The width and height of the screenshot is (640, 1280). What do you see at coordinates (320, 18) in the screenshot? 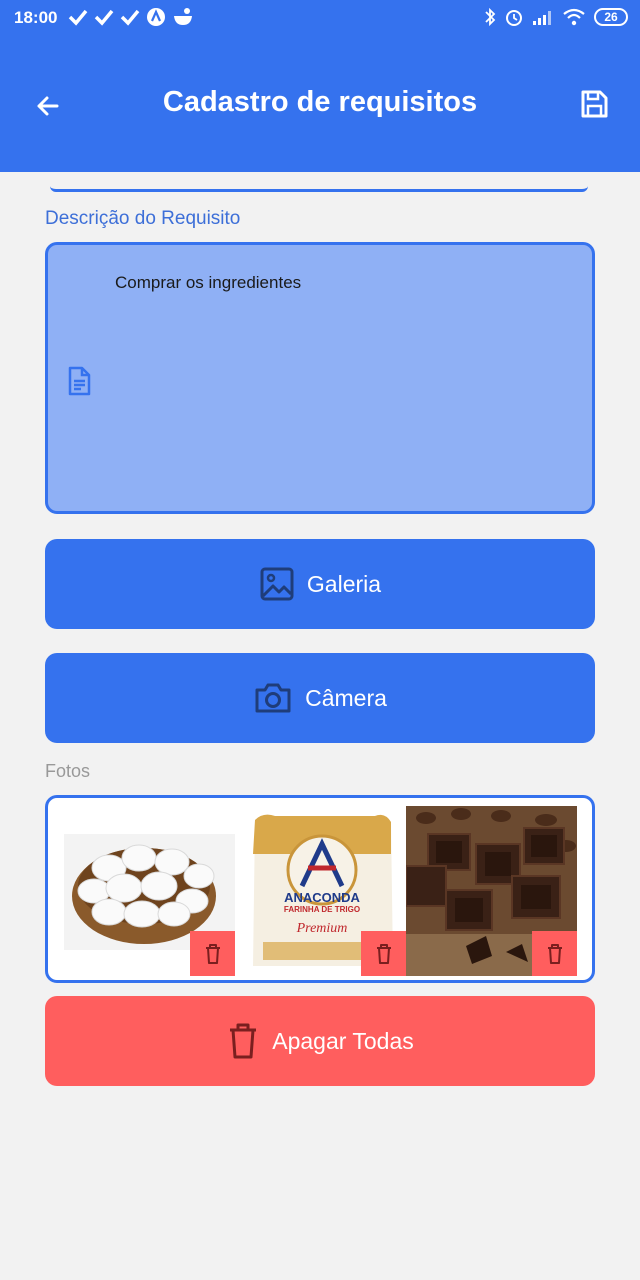
I see `status-bar: 18:00 26` at bounding box center [320, 18].